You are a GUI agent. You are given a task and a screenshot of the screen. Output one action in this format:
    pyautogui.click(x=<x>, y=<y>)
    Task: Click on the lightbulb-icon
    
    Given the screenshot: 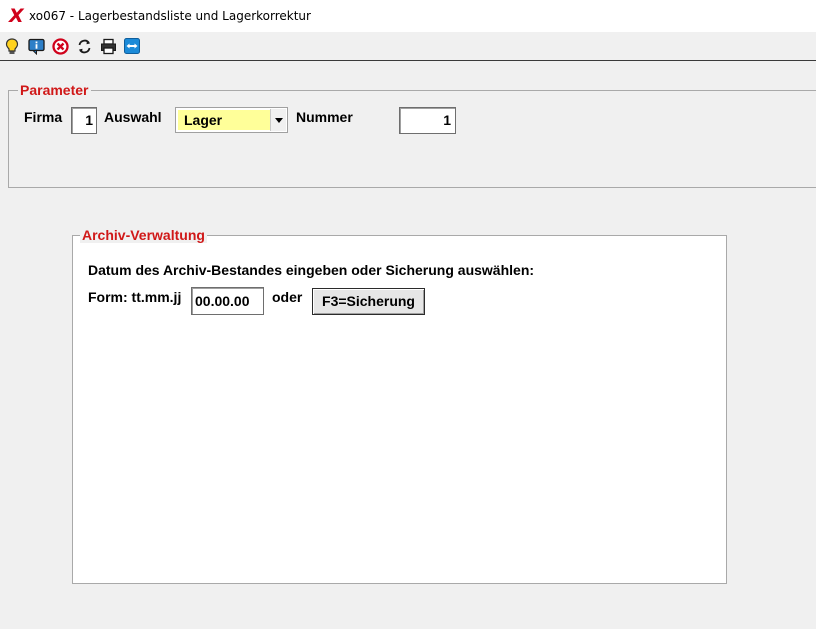 What is the action you would take?
    pyautogui.click(x=12, y=46)
    